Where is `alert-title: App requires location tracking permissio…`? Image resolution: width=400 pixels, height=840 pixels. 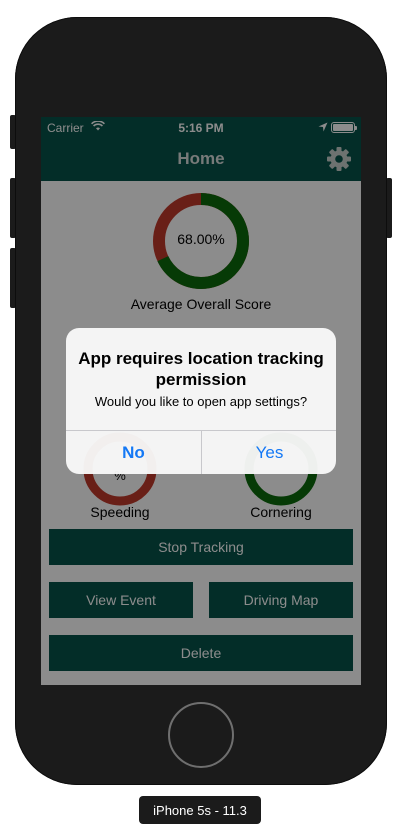
alert-title: App requires location tracking permissio… is located at coordinates (201, 369).